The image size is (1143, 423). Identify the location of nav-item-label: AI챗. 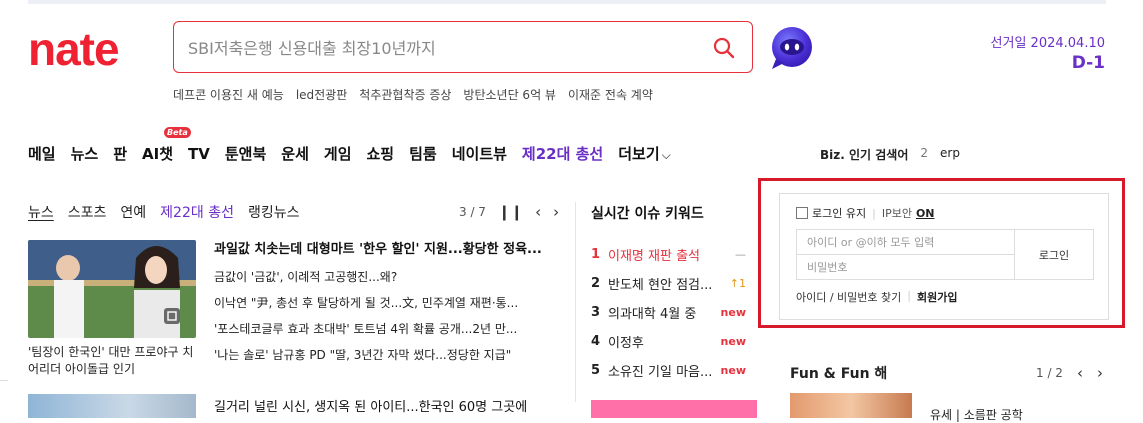
(158, 154).